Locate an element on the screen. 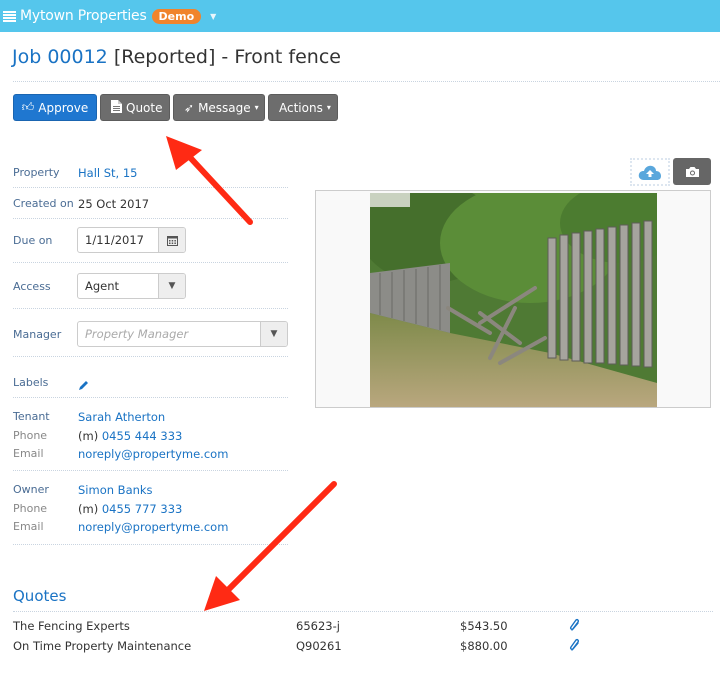  quote-label: Quote is located at coordinates (144, 107).